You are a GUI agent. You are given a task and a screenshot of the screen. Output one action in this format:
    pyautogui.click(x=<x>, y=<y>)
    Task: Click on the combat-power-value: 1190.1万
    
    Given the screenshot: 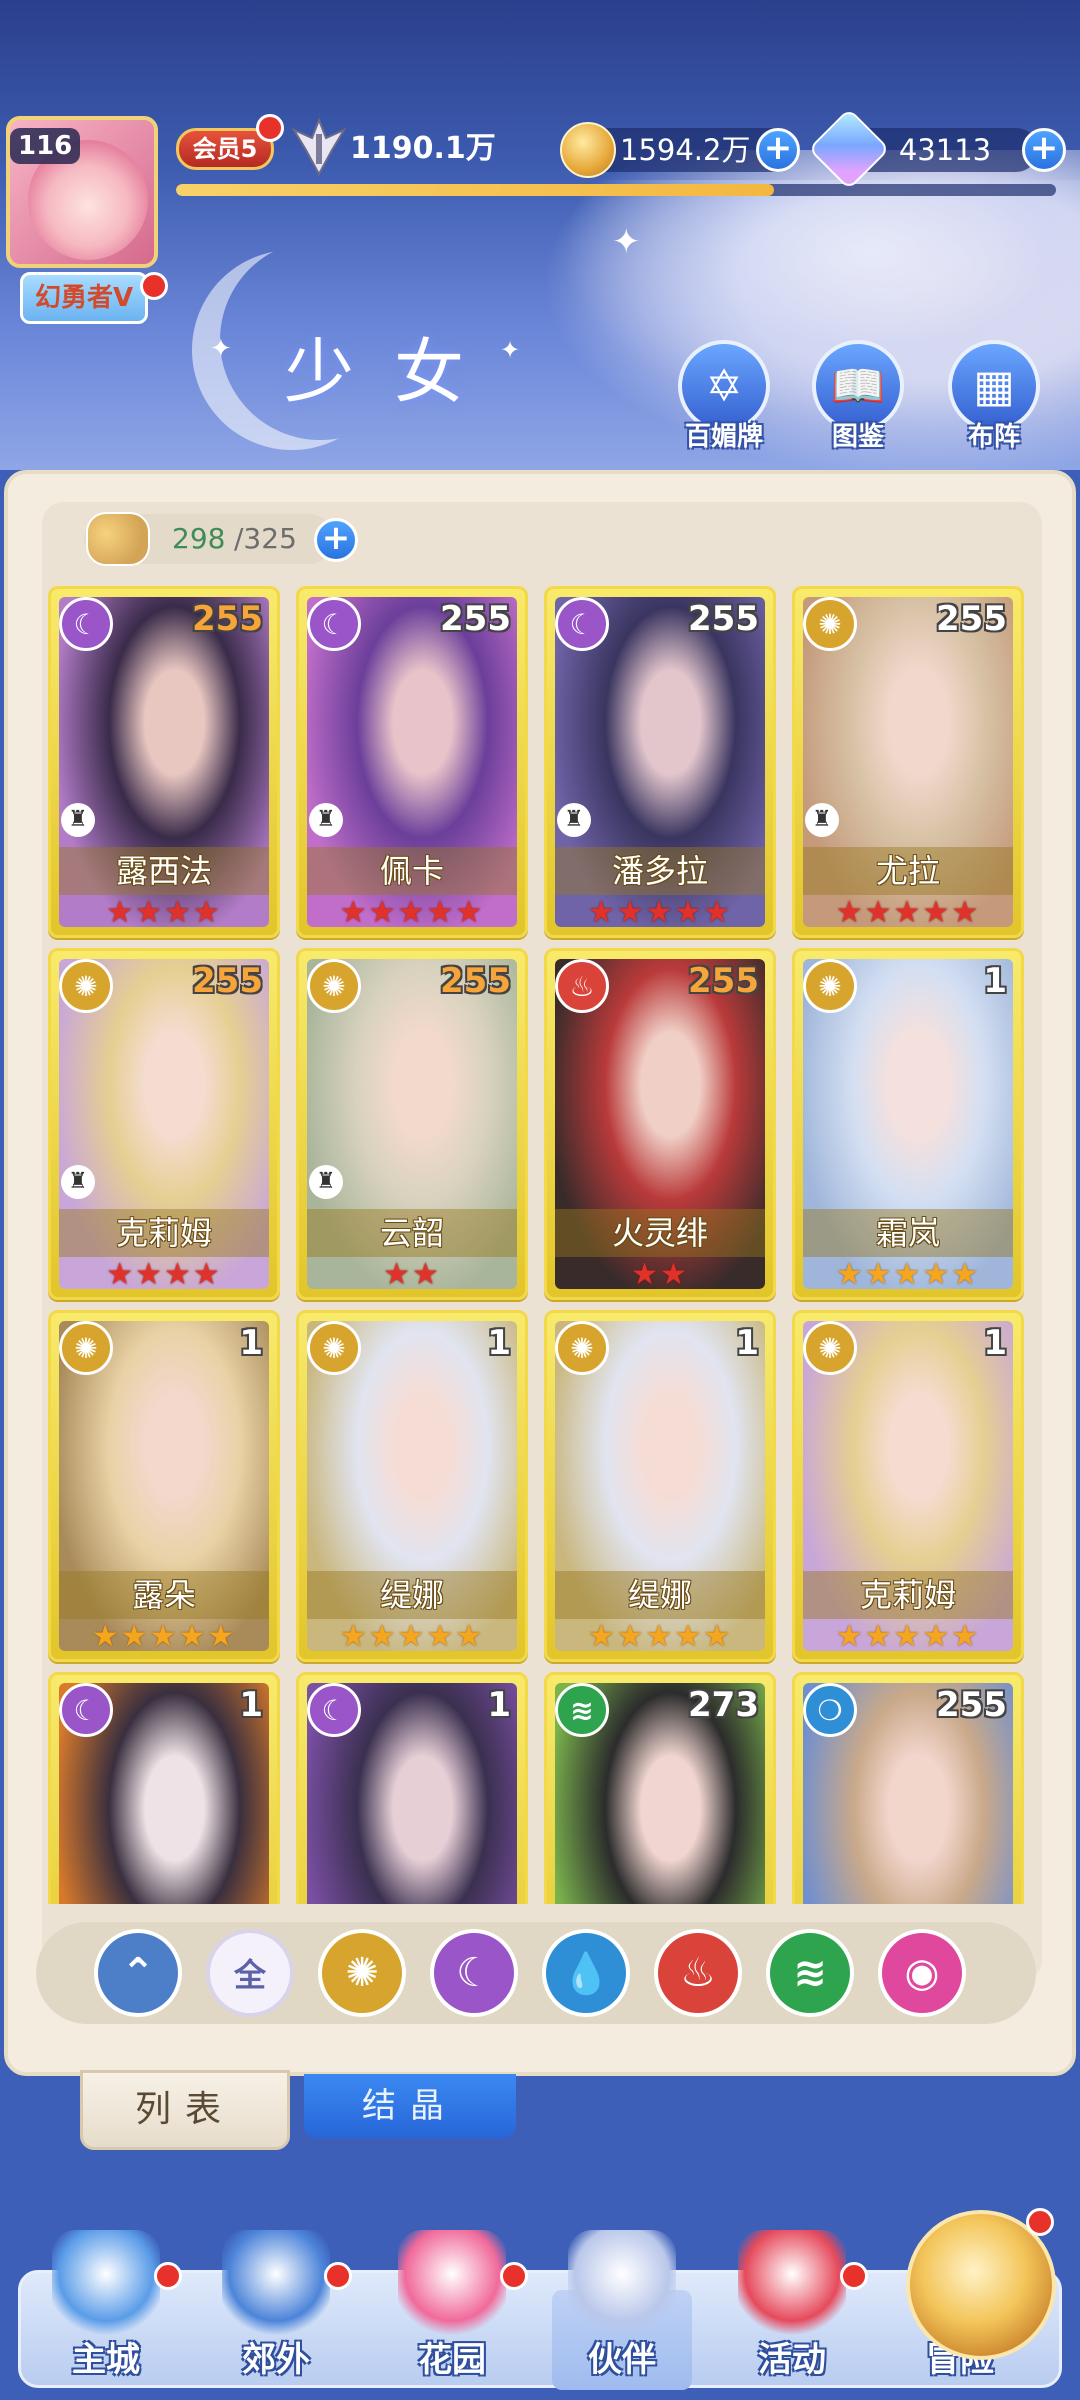 What is the action you would take?
    pyautogui.click(x=423, y=148)
    